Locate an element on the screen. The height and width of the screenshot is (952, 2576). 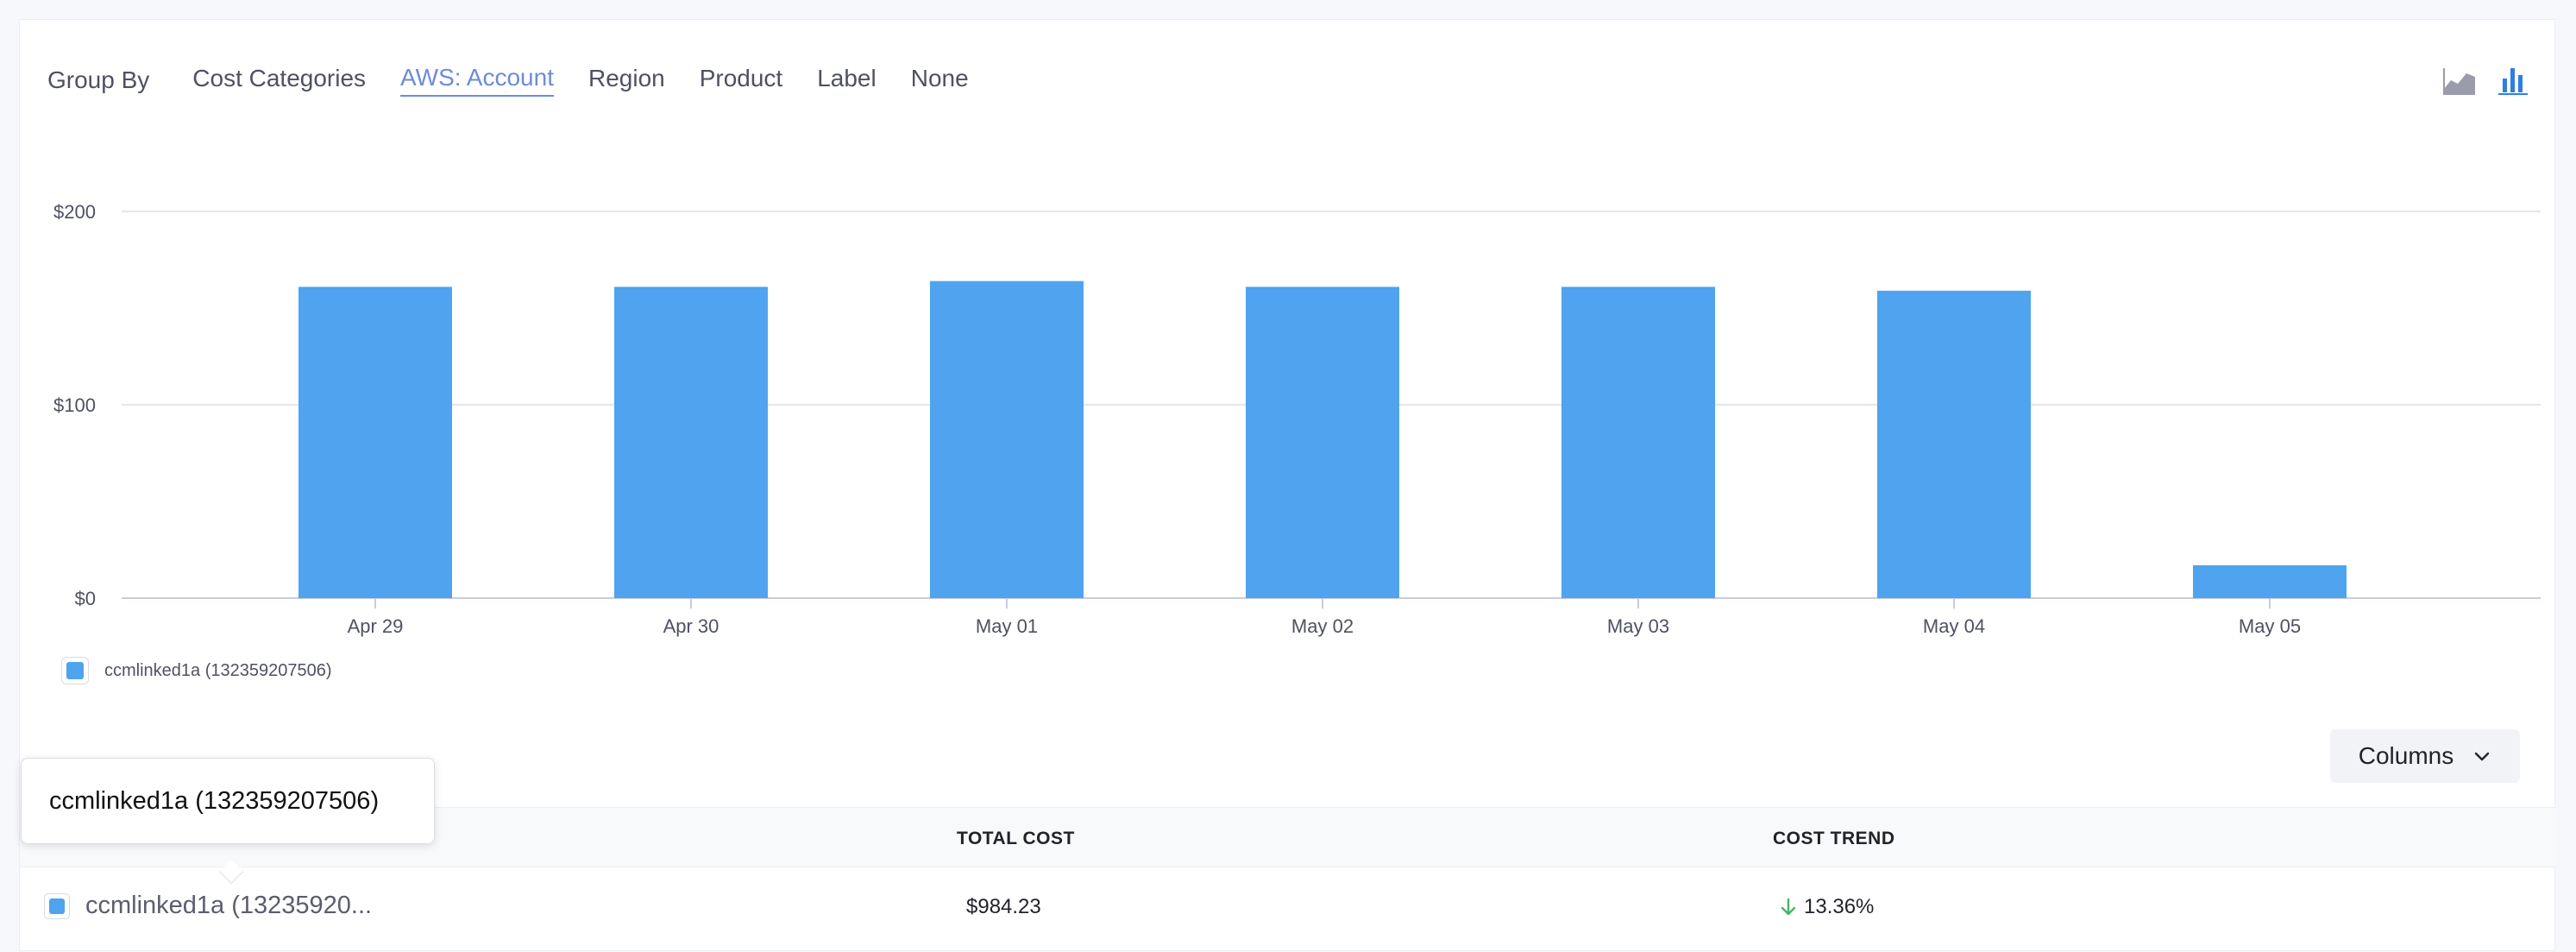
account-name-tooltip: ccmlinked1a (132359207506) is located at coordinates (228, 801).